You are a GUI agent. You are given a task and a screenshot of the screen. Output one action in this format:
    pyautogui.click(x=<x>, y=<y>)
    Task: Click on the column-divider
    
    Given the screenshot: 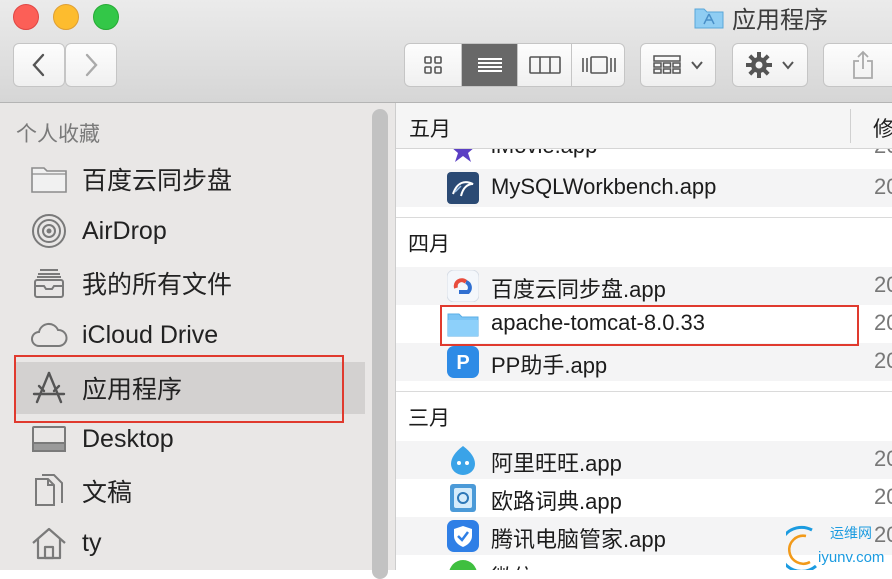 What is the action you would take?
    pyautogui.click(x=850, y=126)
    